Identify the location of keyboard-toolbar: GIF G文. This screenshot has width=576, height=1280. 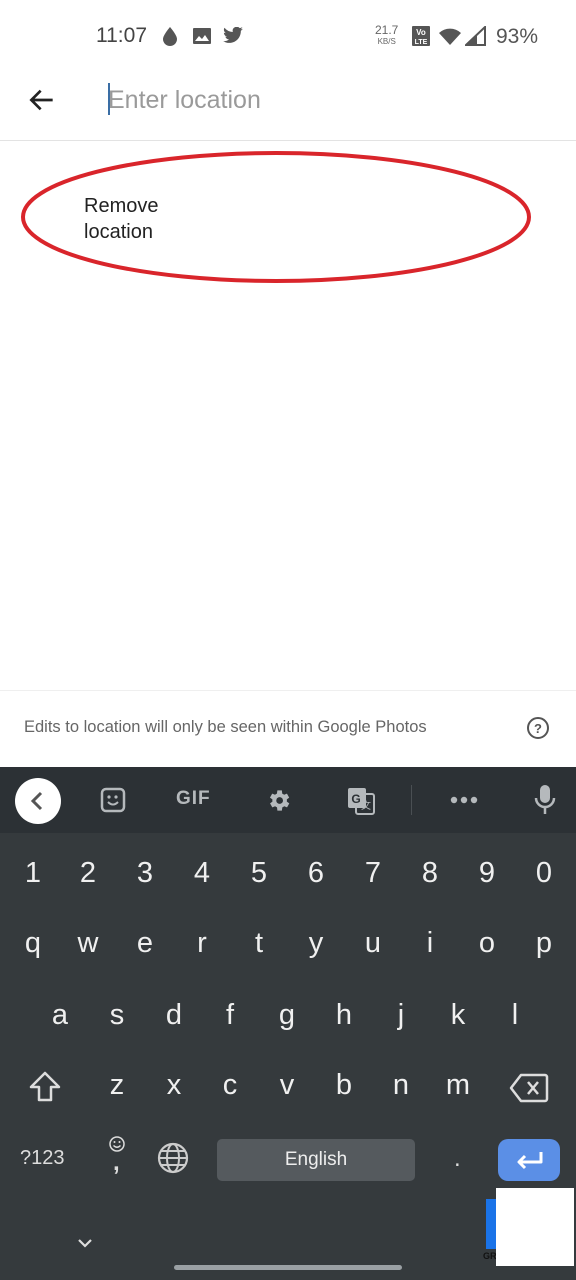
(288, 800).